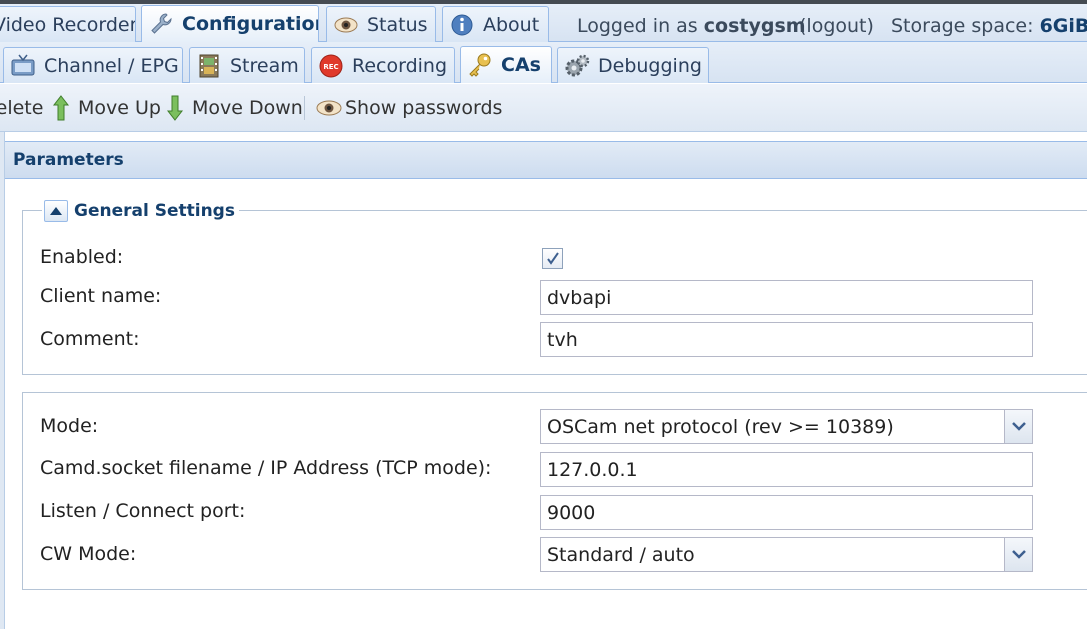 Image resolution: width=1087 pixels, height=629 pixels. I want to click on client-name-field: dvbapi, so click(786, 297).